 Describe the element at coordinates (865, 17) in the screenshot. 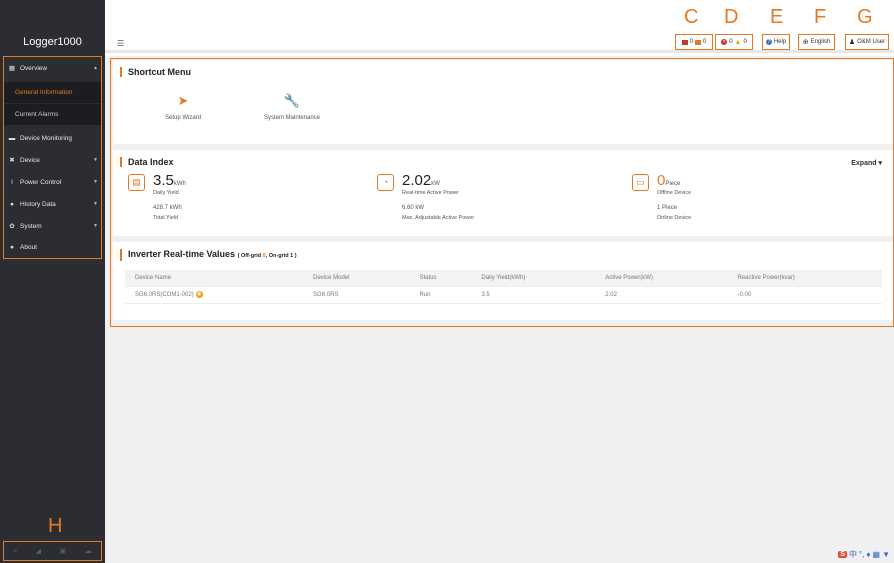

I see `callout-g: G` at that location.